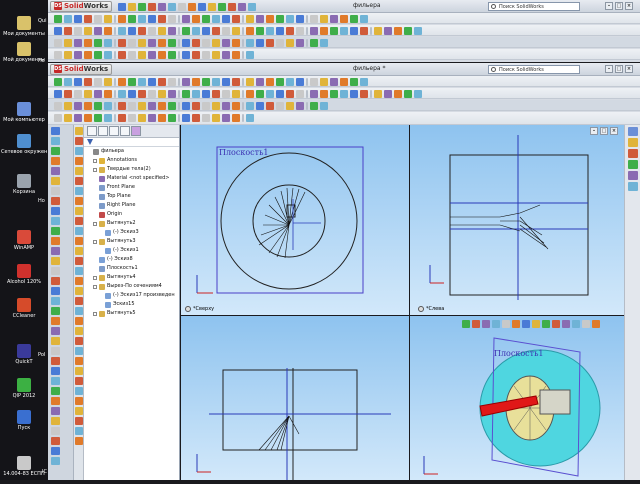 This screenshot has height=484, width=640. What do you see at coordinates (95, 161) in the screenshot?
I see `expand-icon` at bounding box center [95, 161].